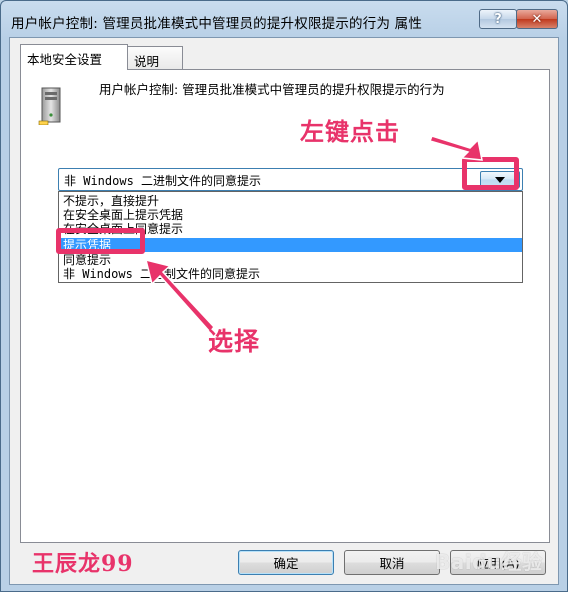 The image size is (568, 592). What do you see at coordinates (163, 181) in the screenshot?
I see `combobox-selected-value: 非 Windows 二进制文件的同意提示` at bounding box center [163, 181].